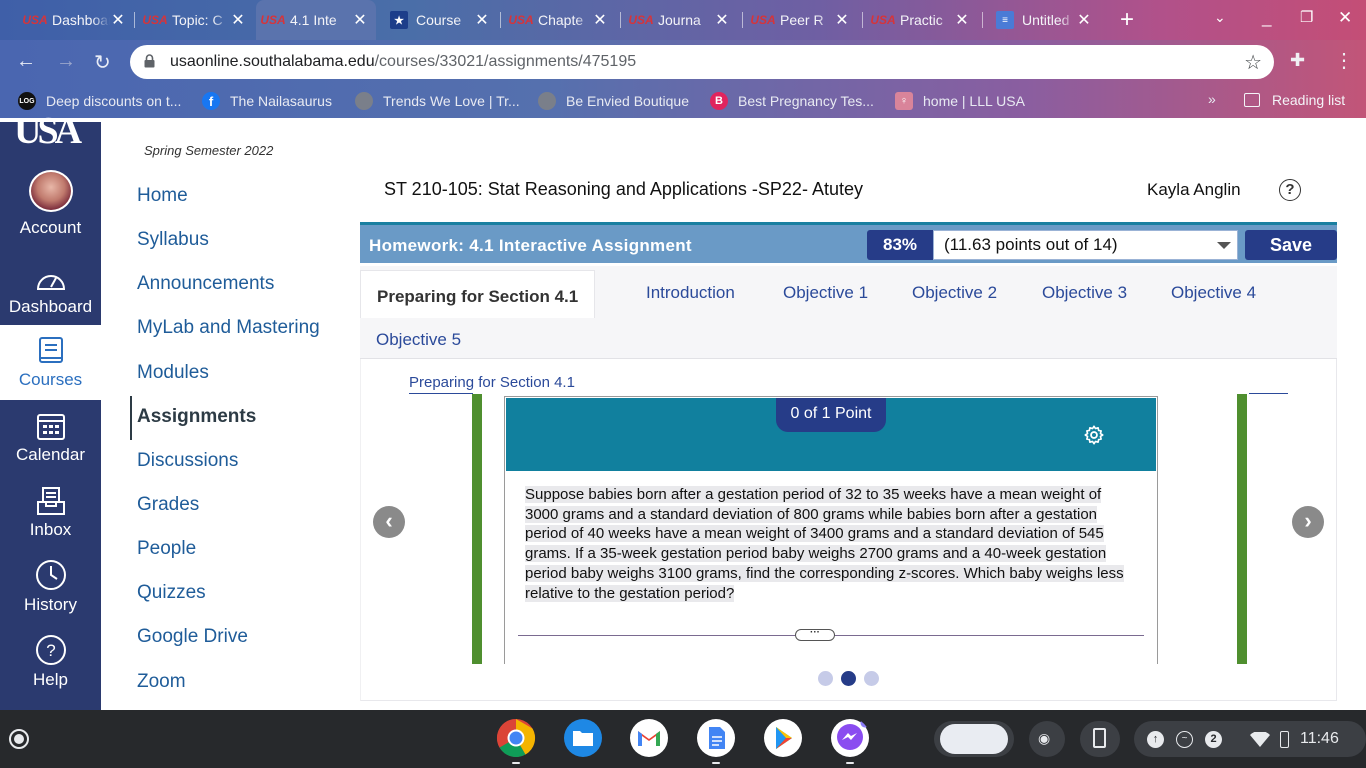 This screenshot has width=1366, height=768. What do you see at coordinates (815, 634) in the screenshot?
I see `more-options-button: ···` at bounding box center [815, 634].